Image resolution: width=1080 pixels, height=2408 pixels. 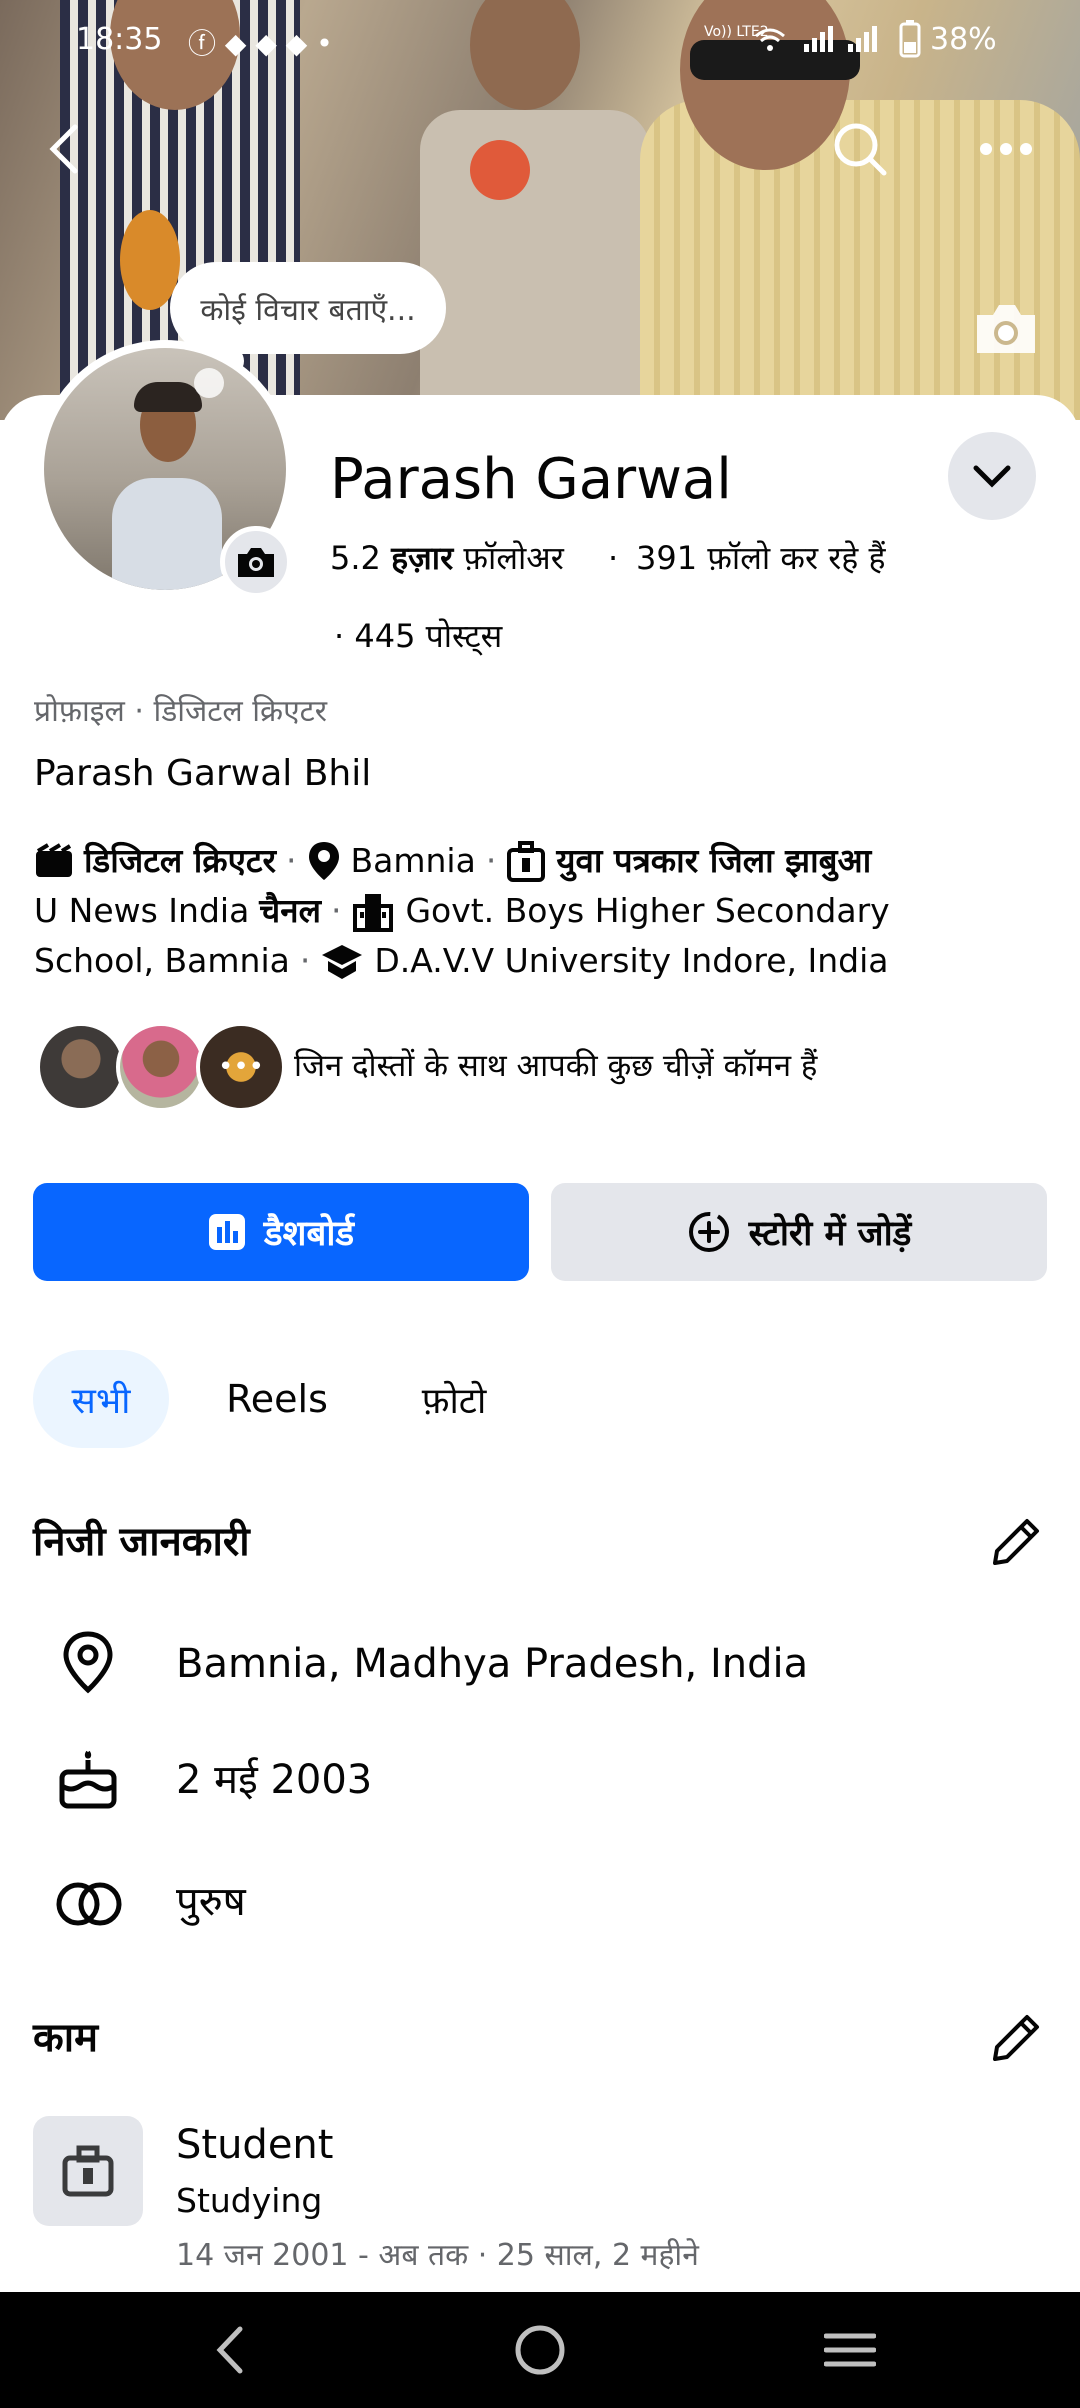 I want to click on section-title-work: काम, so click(x=65, y=2038).